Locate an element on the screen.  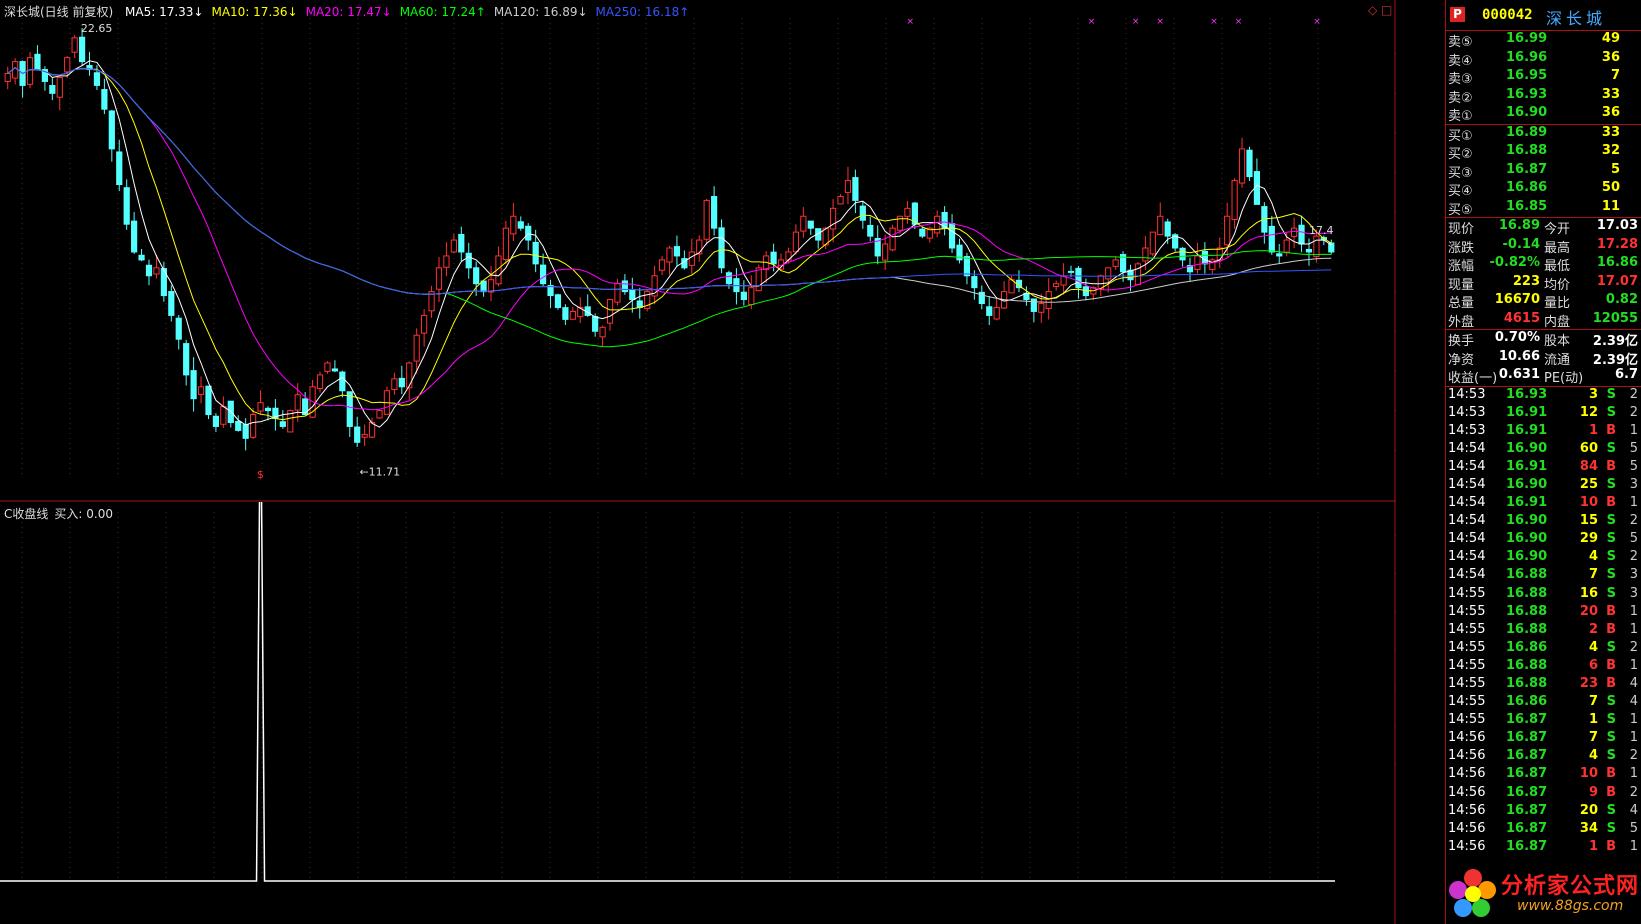
stat-value: 6.7 is located at coordinates (1626, 374).